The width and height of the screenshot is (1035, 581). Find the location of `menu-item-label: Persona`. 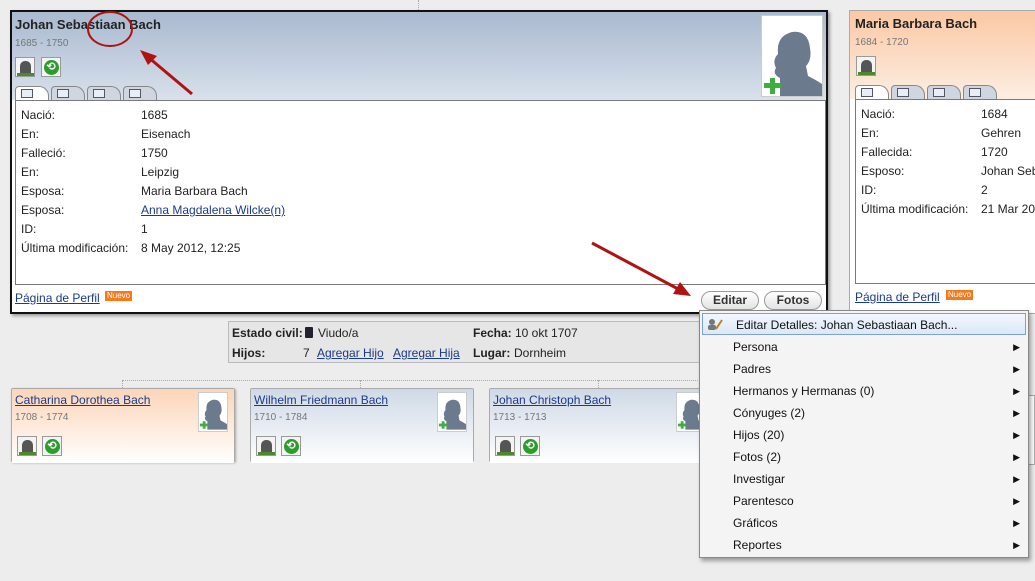

menu-item-label: Persona is located at coordinates (755, 347).